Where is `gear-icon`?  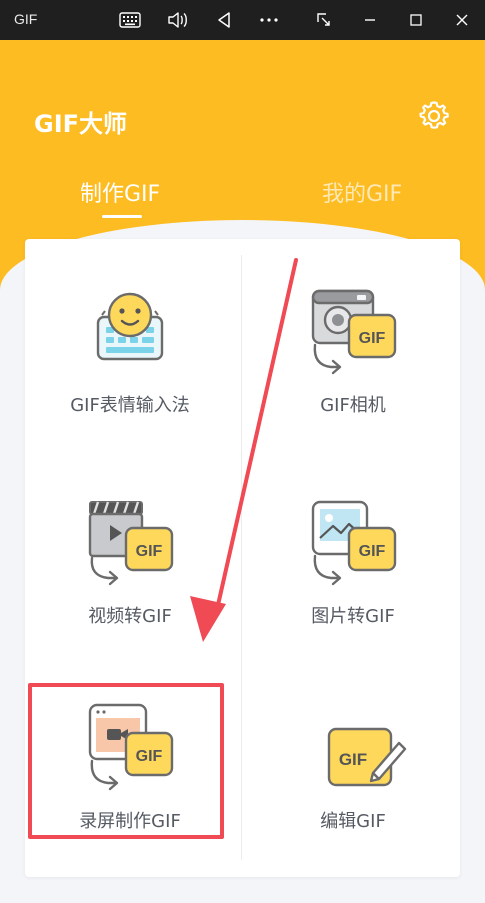 gear-icon is located at coordinates (434, 116).